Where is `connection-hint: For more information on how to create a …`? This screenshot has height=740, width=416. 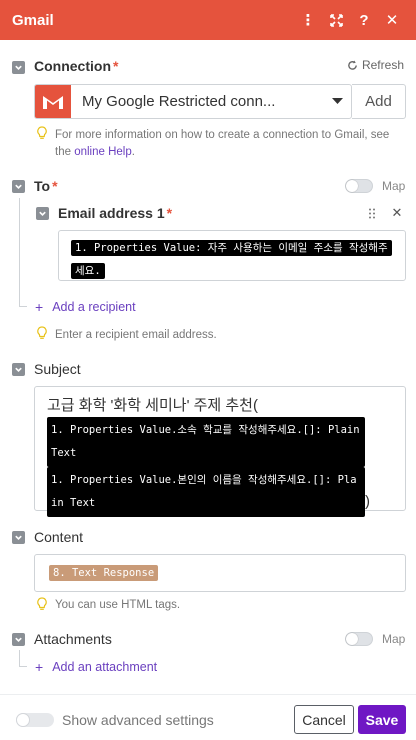
connection-hint: For more information on how to create a … is located at coordinates (222, 143).